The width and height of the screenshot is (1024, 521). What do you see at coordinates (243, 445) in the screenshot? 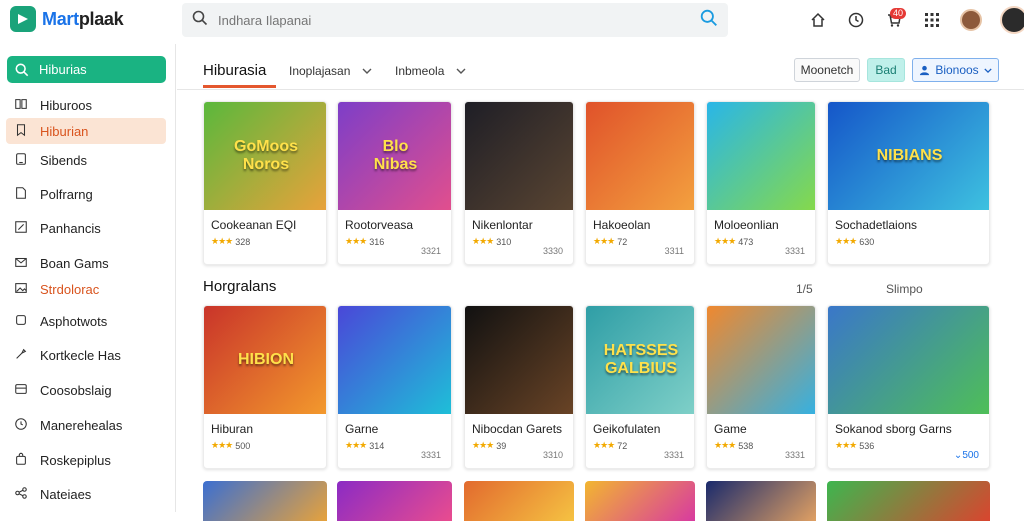
I see `rating-count: 500` at bounding box center [243, 445].